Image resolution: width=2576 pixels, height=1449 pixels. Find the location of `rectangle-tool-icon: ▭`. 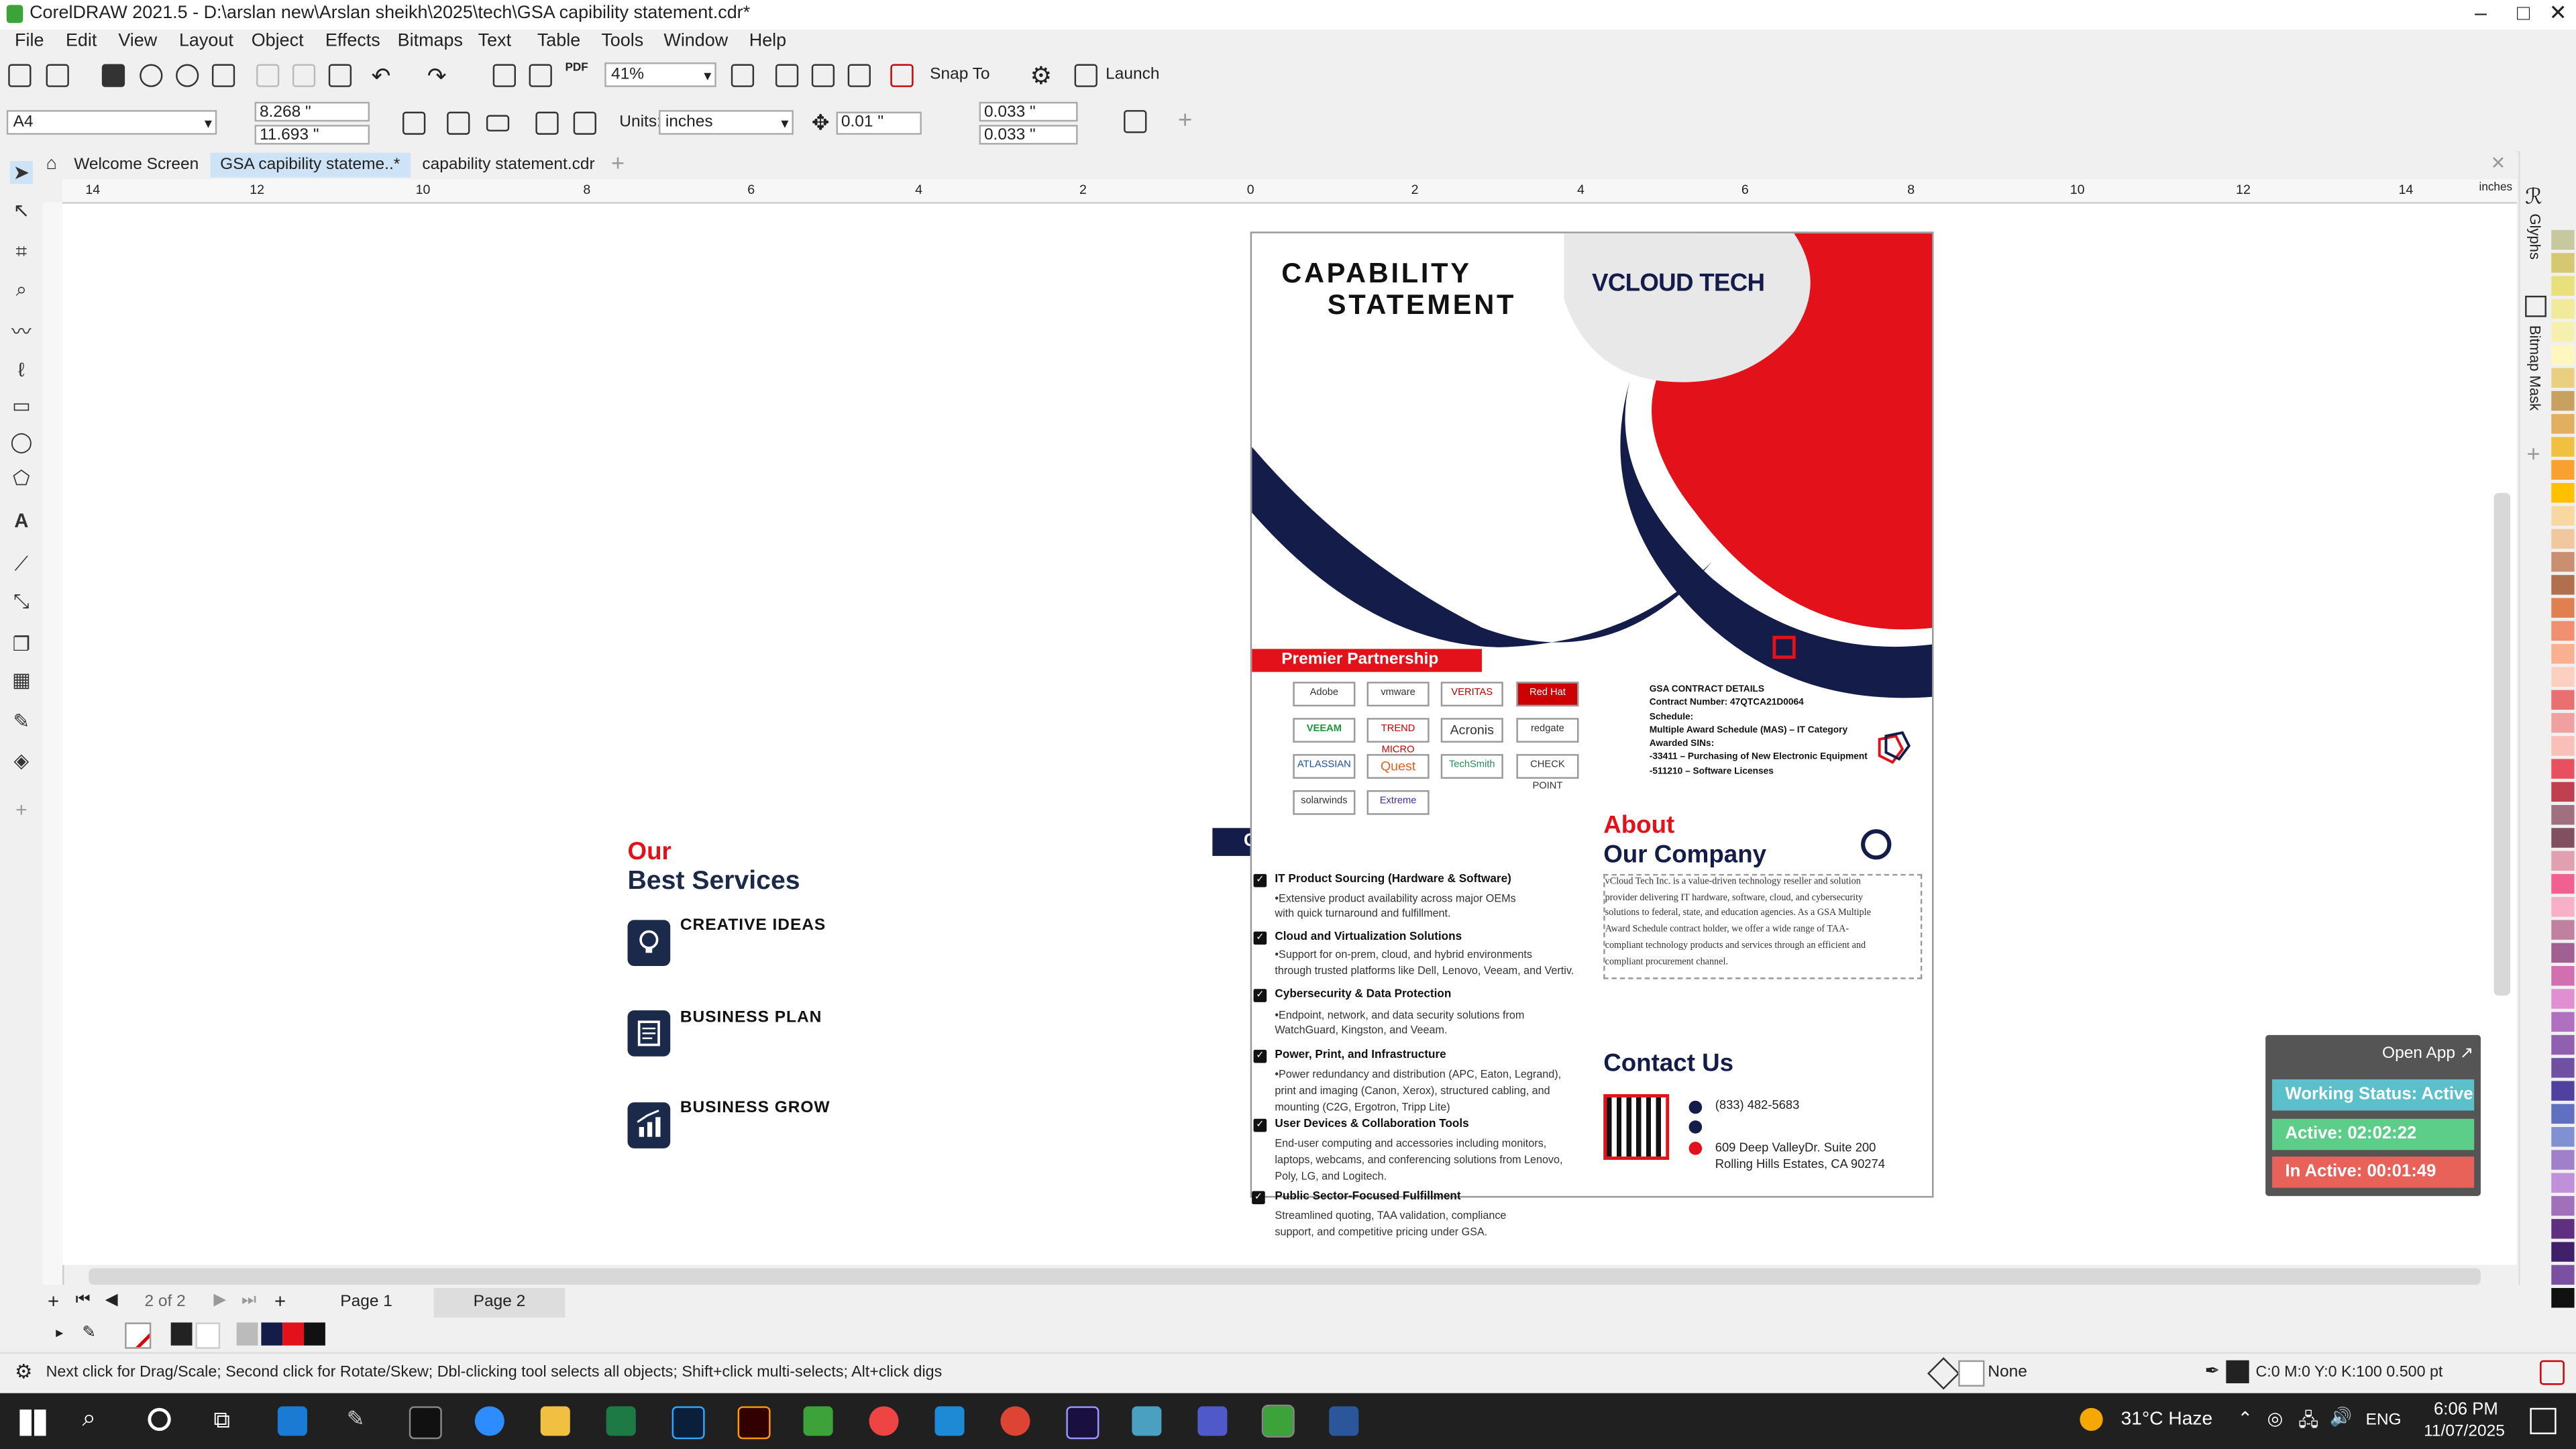

rectangle-tool-icon: ▭ is located at coordinates (21, 405).